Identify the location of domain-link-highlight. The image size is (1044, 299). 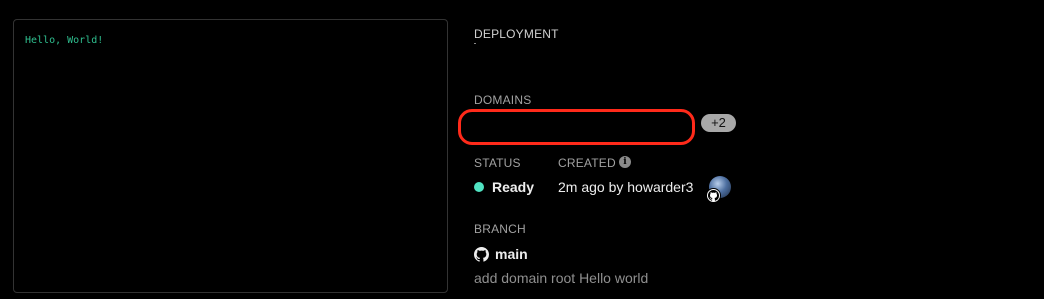
(576, 127).